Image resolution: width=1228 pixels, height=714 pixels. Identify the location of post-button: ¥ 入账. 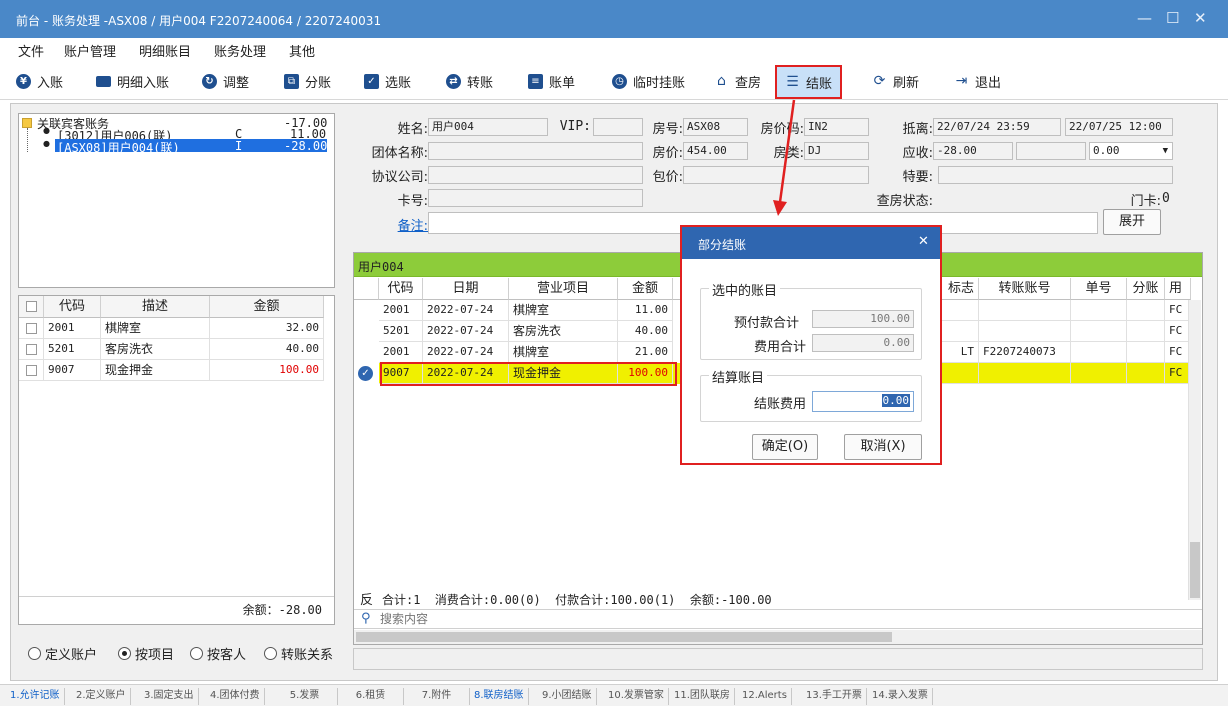
(39, 81).